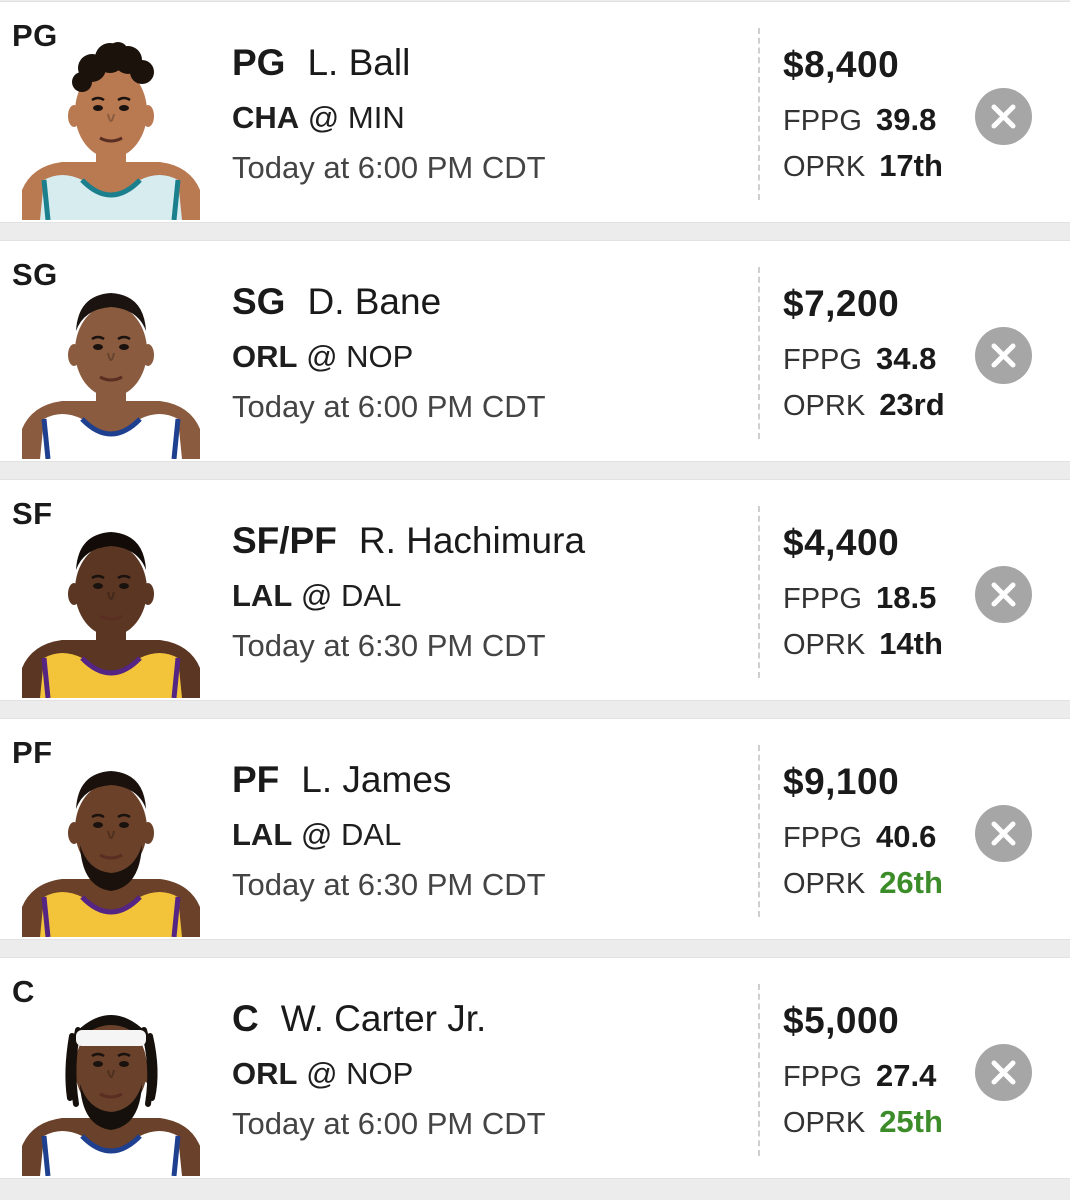 This screenshot has height=1200, width=1070. What do you see at coordinates (376, 779) in the screenshot?
I see `player-name: L. James` at bounding box center [376, 779].